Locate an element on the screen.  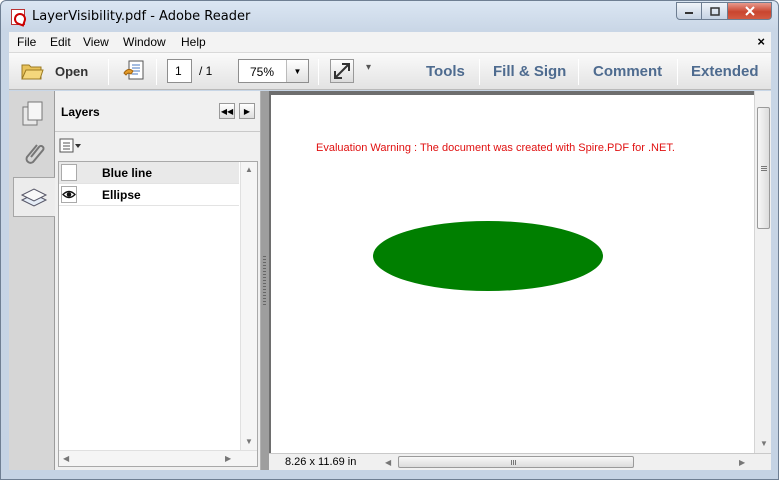
window-controls is located at coordinates (724, 11).